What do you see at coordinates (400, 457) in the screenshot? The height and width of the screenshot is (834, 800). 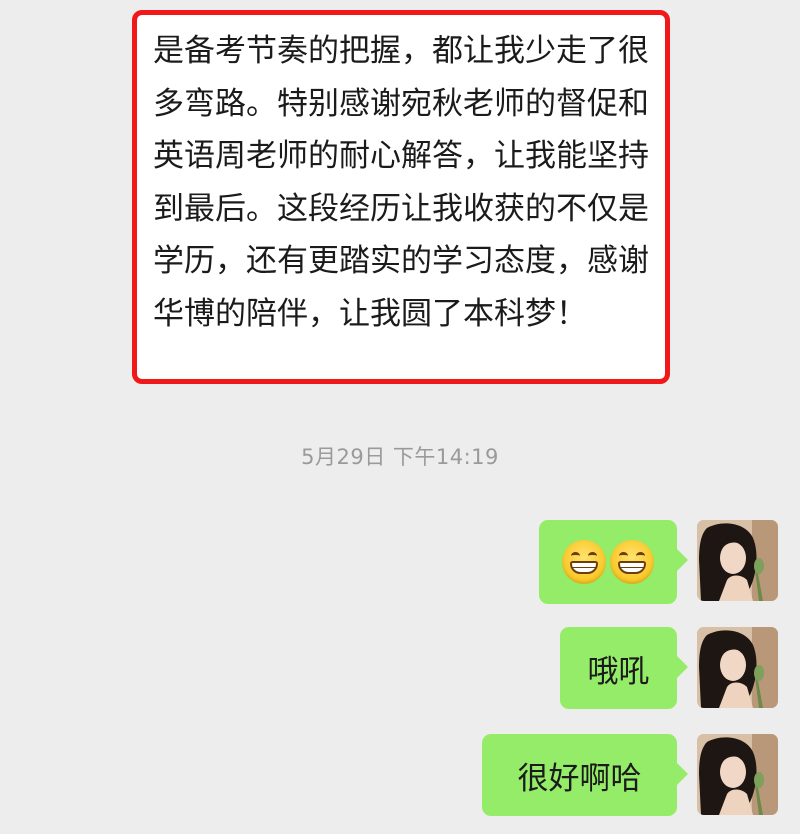 I see `message-timestamp: 5月29日 下午14:19` at bounding box center [400, 457].